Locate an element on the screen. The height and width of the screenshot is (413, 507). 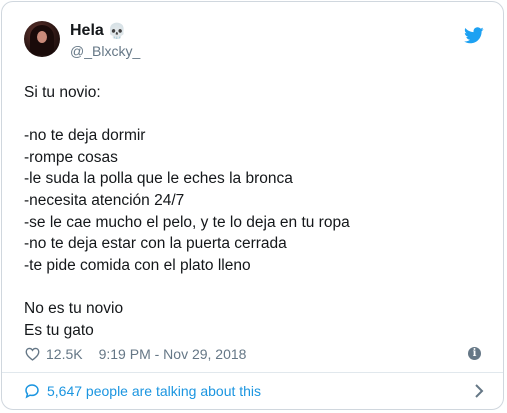
avatar is located at coordinates (42, 39).